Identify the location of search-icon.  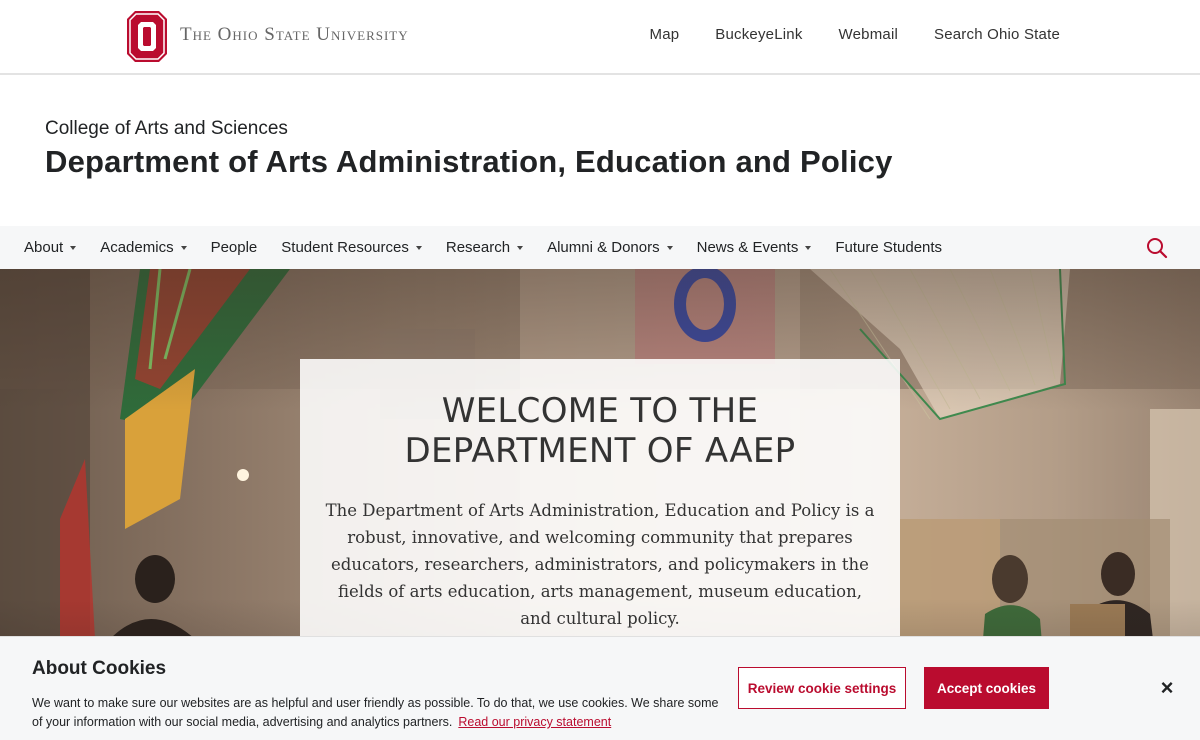
(1157, 248).